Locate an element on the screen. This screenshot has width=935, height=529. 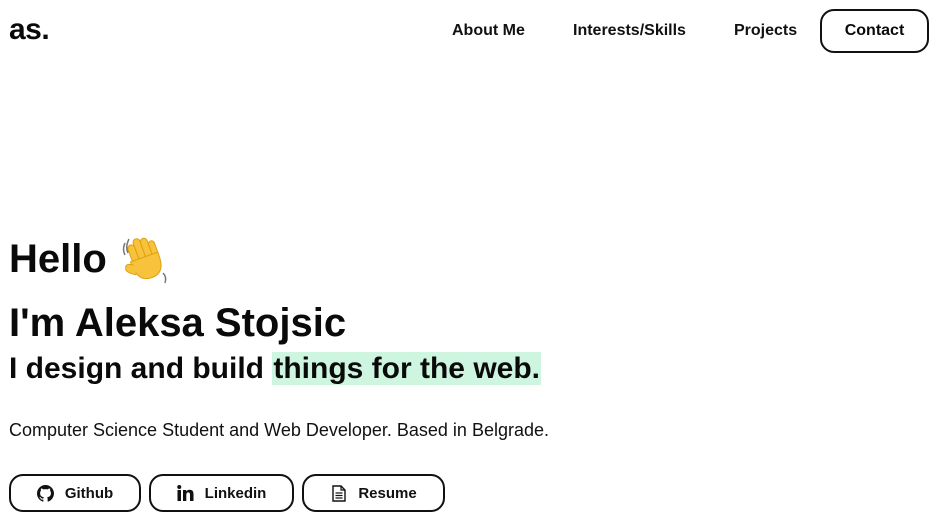
resume-label: Resume is located at coordinates (387, 493).